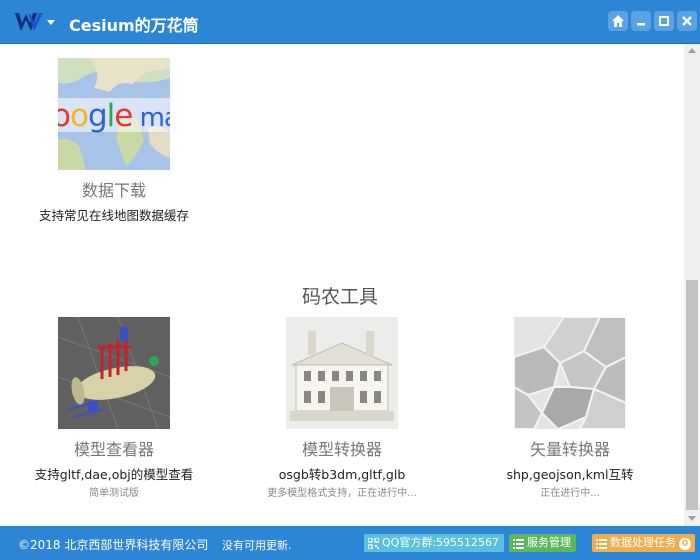 This screenshot has height=560, width=700. What do you see at coordinates (641, 21) in the screenshot?
I see `minimize-button` at bounding box center [641, 21].